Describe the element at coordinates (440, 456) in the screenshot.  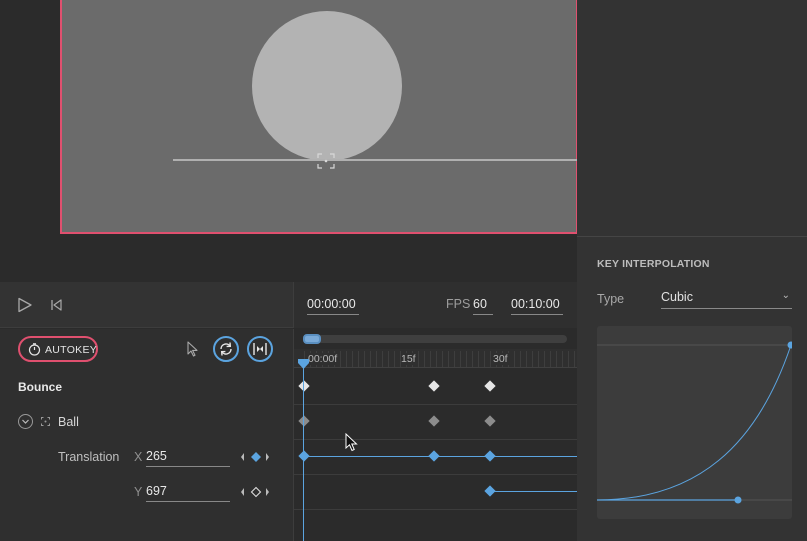
I see `x-track-interpolation-line` at that location.